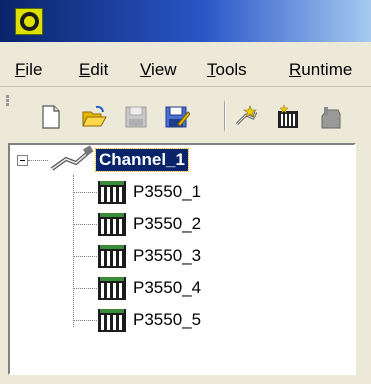  What do you see at coordinates (136, 117) in the screenshot?
I see `save-icon` at bounding box center [136, 117].